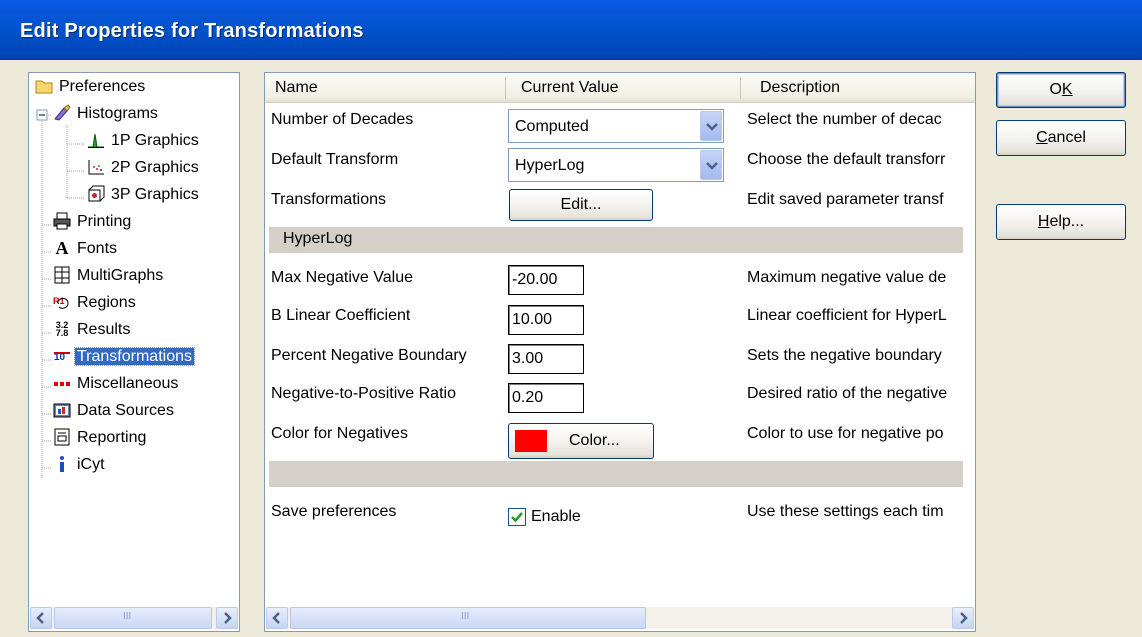  Describe the element at coordinates (62, 437) in the screenshot. I see `report-icon` at that location.